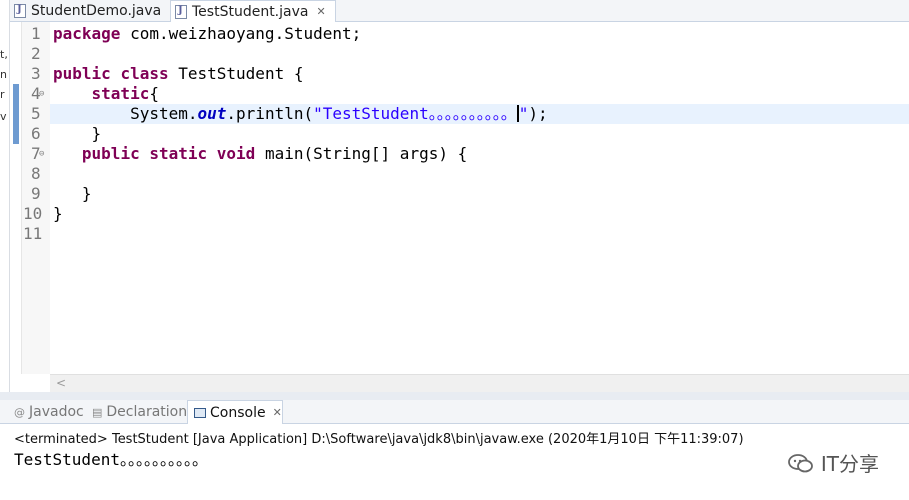 The width and height of the screenshot is (909, 500). I want to click on keyword-token: class, so click(144, 73).